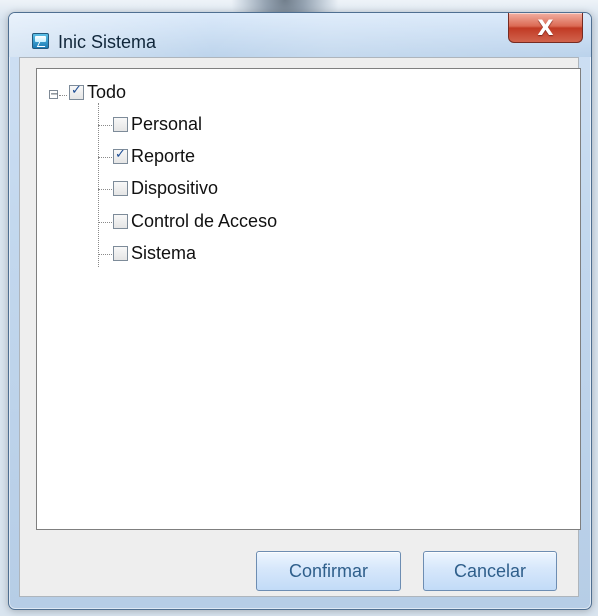 Image resolution: width=598 pixels, height=616 pixels. Describe the element at coordinates (63, 95) in the screenshot. I see `tree-root-connector` at that location.